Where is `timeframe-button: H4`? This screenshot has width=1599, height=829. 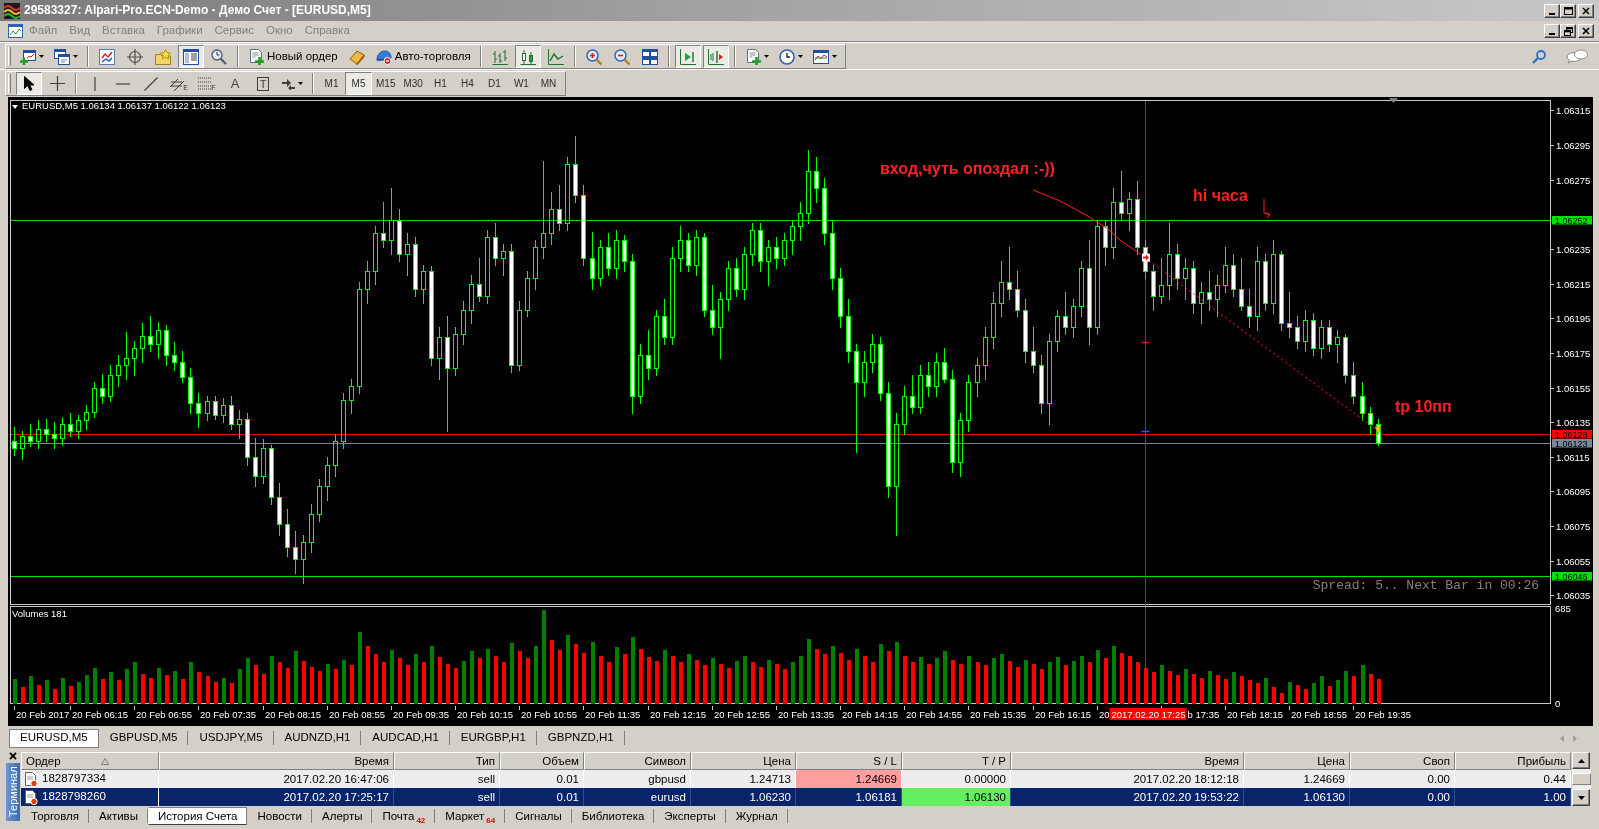 timeframe-button: H4 is located at coordinates (467, 83).